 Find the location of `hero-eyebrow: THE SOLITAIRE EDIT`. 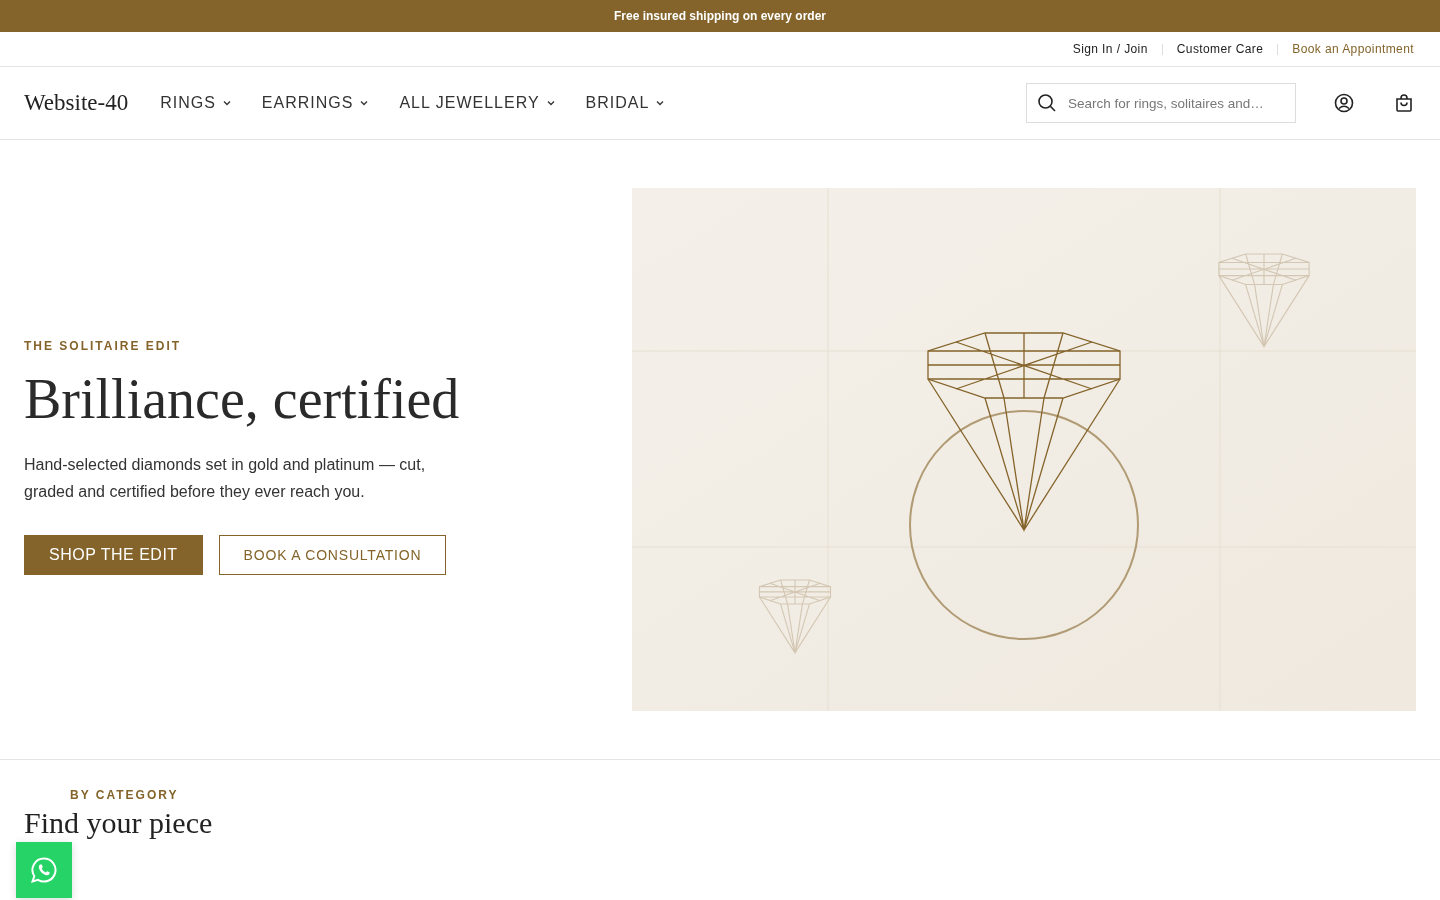

hero-eyebrow: THE SOLITAIRE EDIT is located at coordinates (103, 345).